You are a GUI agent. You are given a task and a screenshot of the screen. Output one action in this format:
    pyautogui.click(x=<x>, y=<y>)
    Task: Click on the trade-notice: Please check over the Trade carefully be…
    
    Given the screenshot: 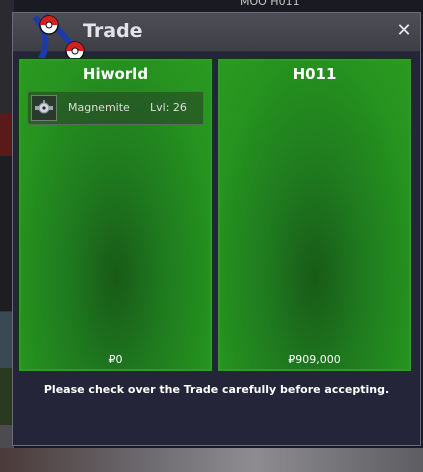 What is the action you would take?
    pyautogui.click(x=216, y=389)
    